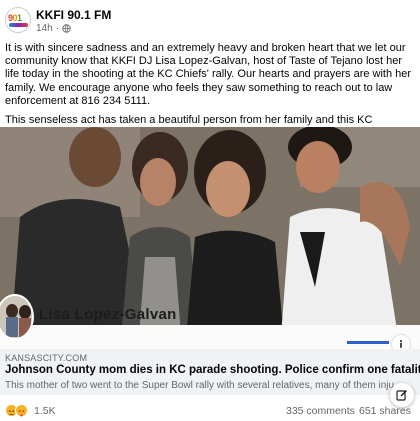 The width and height of the screenshot is (420, 421). Describe the element at coordinates (21, 410) in the screenshot. I see `care-reaction-icon` at that location.